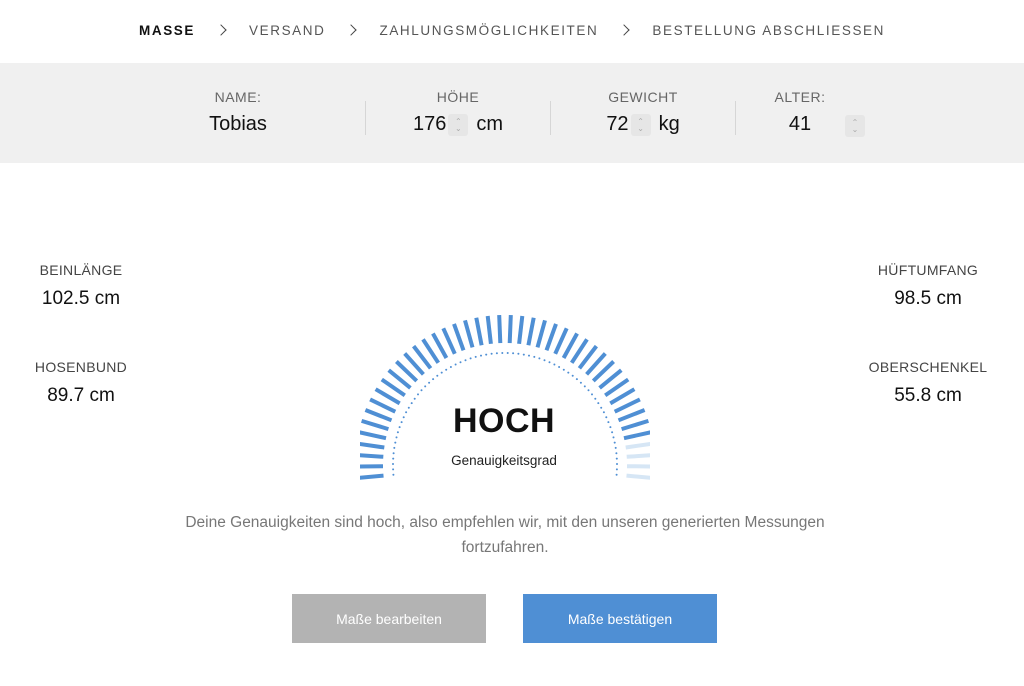 This screenshot has width=1024, height=686. What do you see at coordinates (81, 298) in the screenshot?
I see `measurement-value: 102.5 cm` at bounding box center [81, 298].